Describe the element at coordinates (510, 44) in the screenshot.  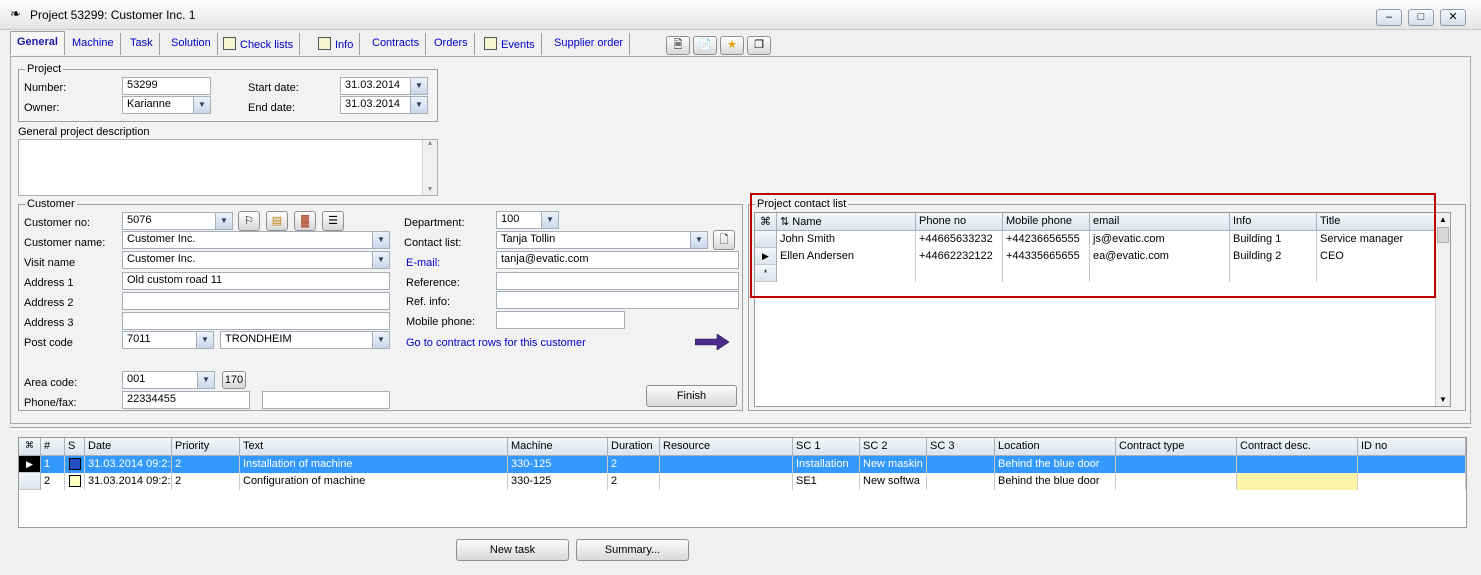
I see `tab-events: Events` at that location.